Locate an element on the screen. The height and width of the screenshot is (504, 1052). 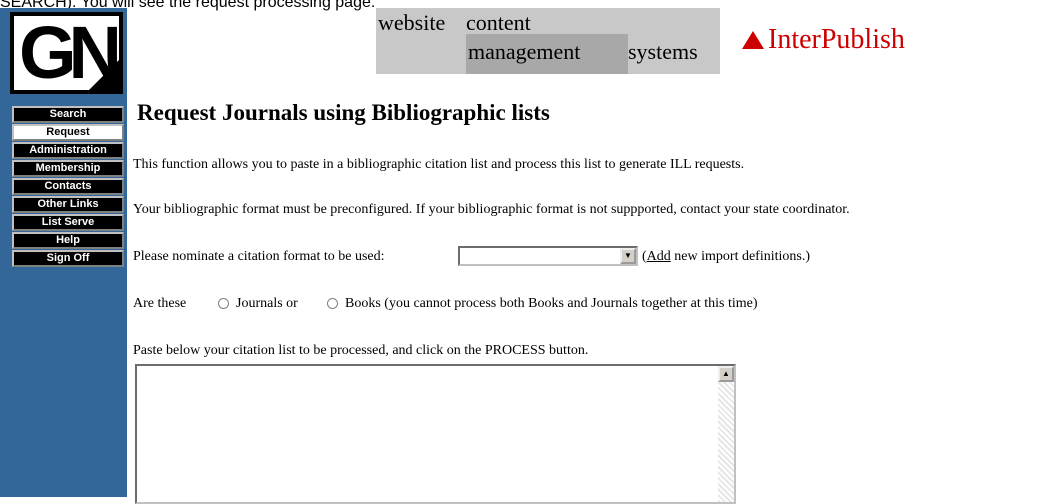
nav-search-button: Search is located at coordinates (68, 114).